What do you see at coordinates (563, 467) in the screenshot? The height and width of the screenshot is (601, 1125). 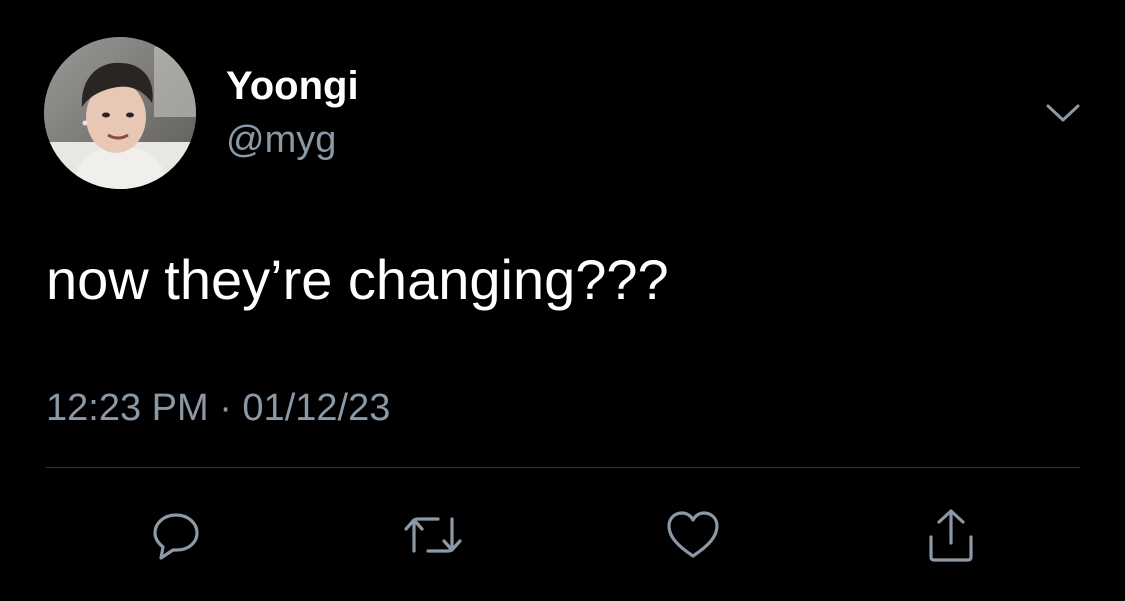 I see `divider` at bounding box center [563, 467].